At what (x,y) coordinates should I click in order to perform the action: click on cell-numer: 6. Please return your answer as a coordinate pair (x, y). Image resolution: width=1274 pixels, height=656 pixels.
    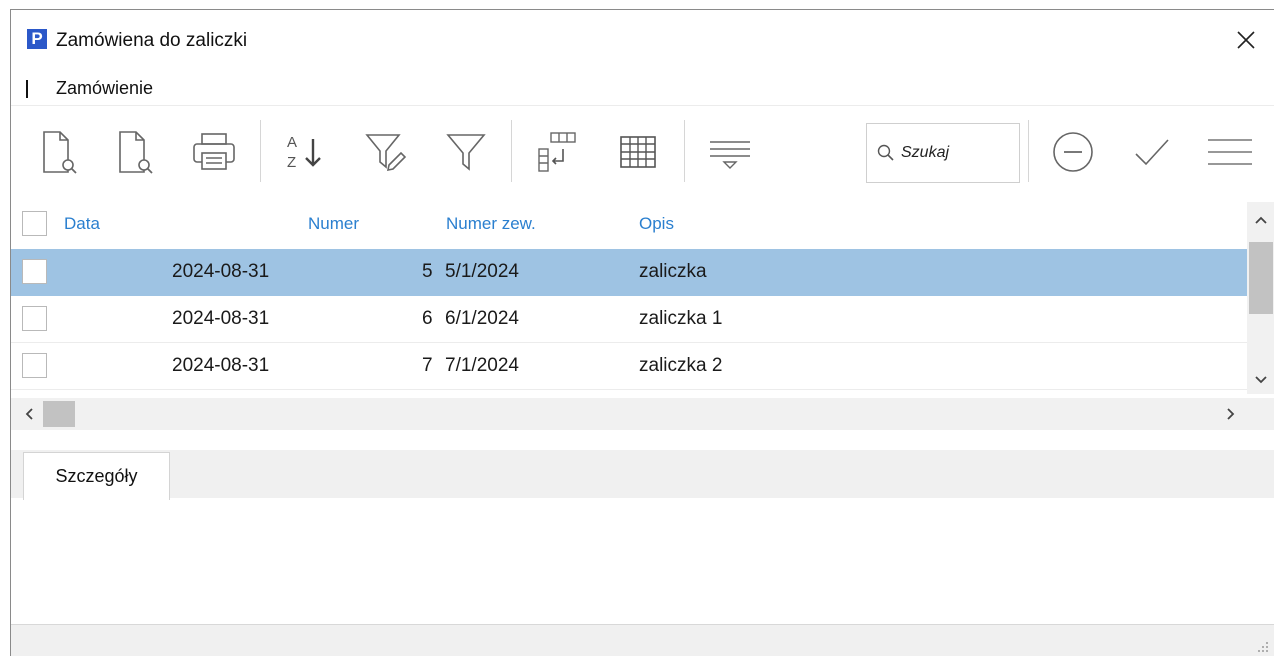
    Looking at the image, I should click on (427, 318).